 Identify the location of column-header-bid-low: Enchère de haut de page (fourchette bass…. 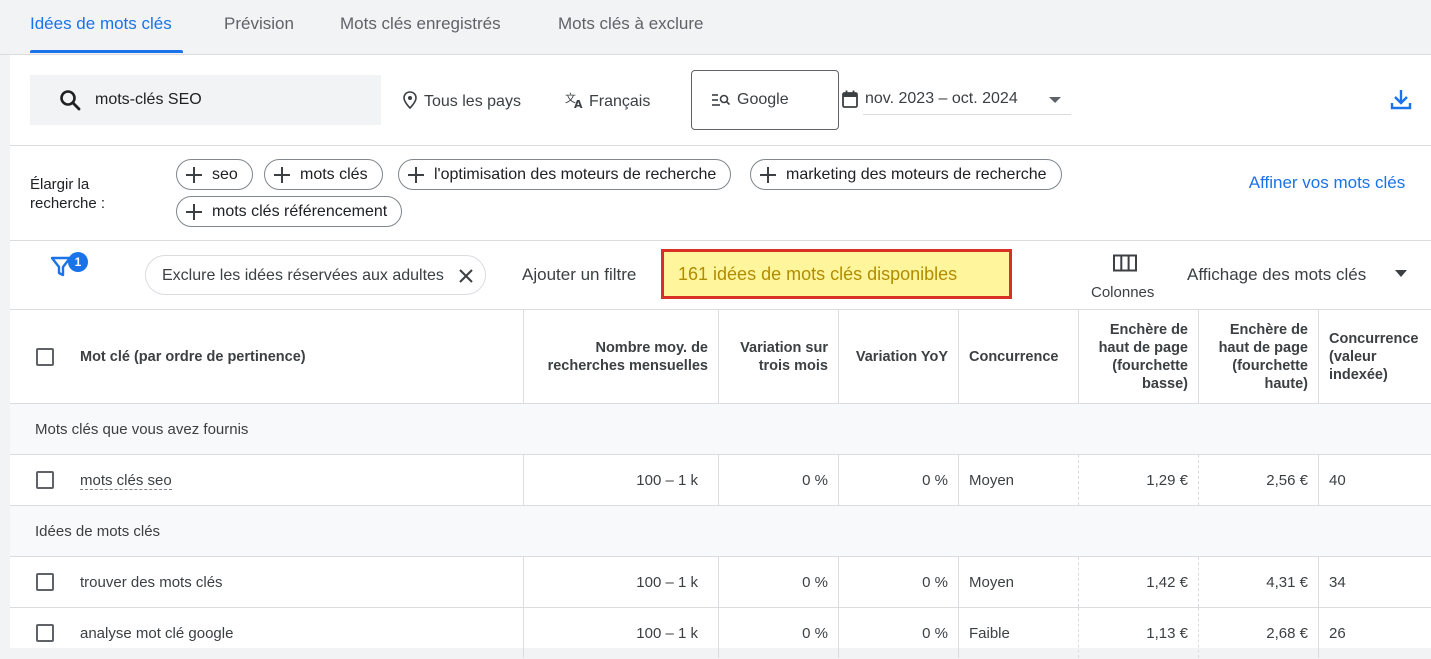
(1138, 356).